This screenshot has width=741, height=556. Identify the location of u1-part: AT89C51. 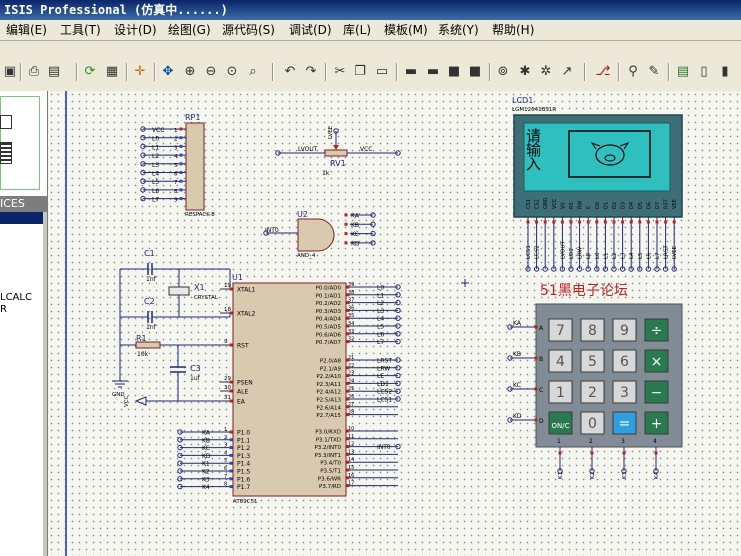
(245, 502).